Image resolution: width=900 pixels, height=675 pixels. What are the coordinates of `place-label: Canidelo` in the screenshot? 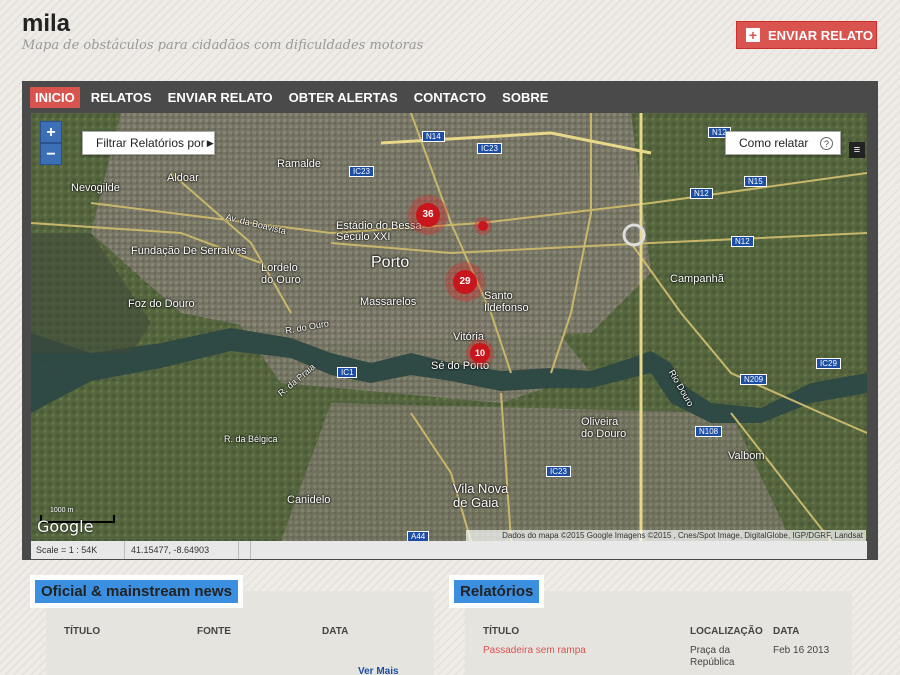 It's located at (309, 500).